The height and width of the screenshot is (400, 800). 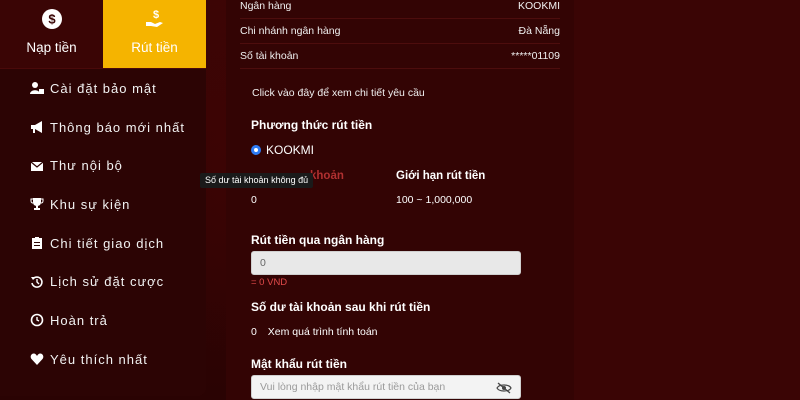 I want to click on sidebar-item-label: Thư nội bộ, so click(x=86, y=166).